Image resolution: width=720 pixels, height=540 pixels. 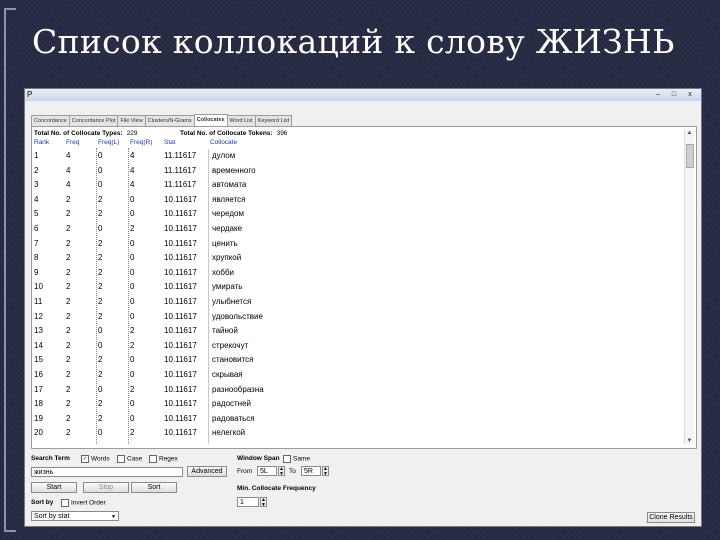 I want to click on collocate-cell: ценить, so click(x=225, y=244).